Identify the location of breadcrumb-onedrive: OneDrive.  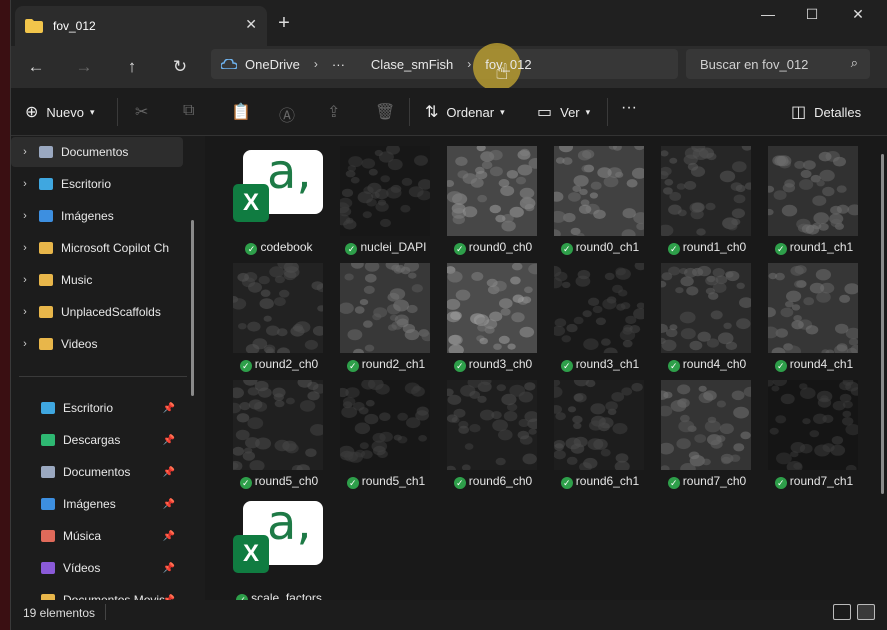
(272, 64).